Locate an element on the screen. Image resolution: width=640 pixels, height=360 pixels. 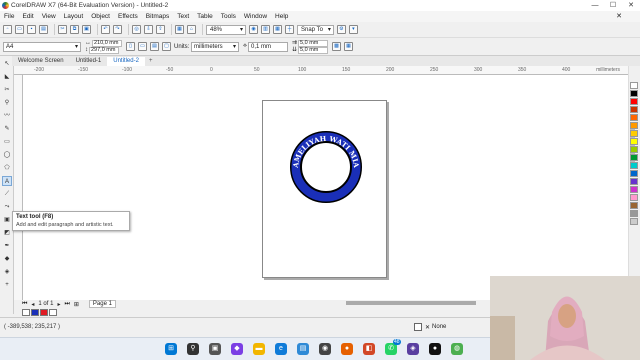
coreldraw-taskbar-icon: ● is located at coordinates (435, 349).